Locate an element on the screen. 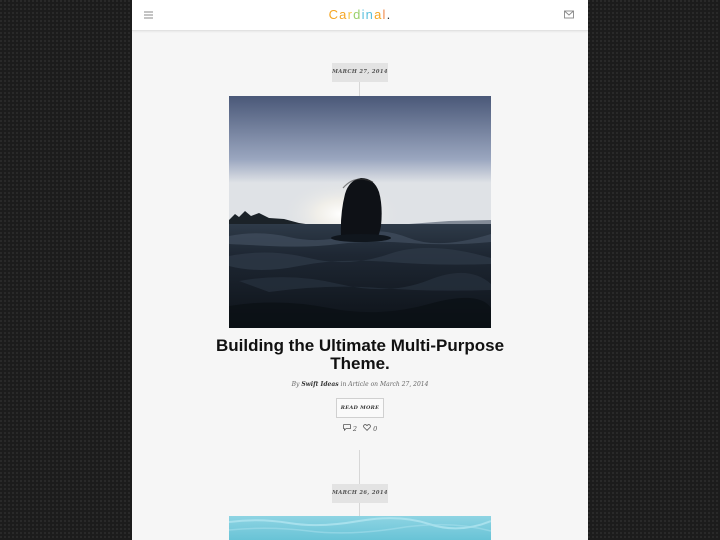 This screenshot has width=720, height=540. logo-letter: C is located at coordinates (334, 14).